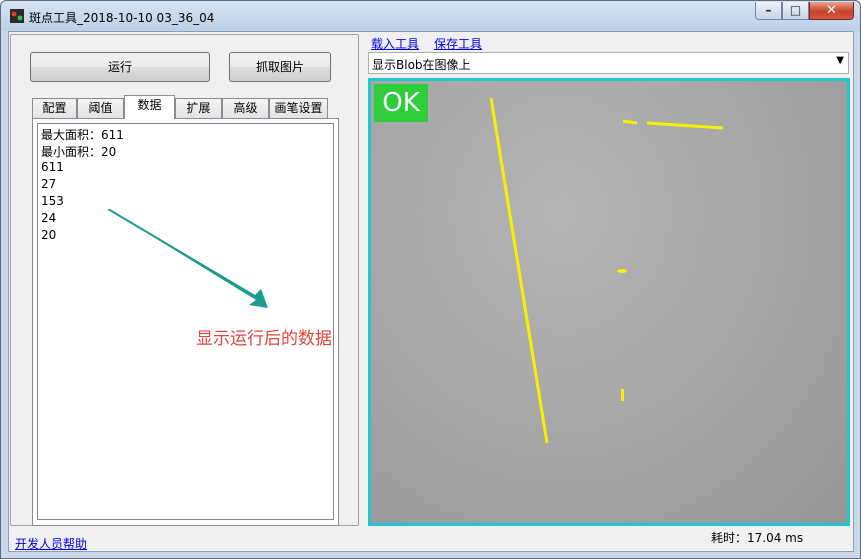 The width and height of the screenshot is (861, 559). I want to click on close-icon: ✕, so click(831, 10).